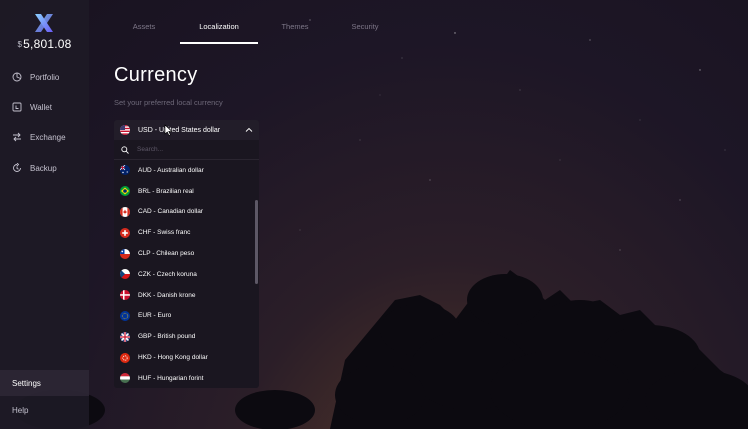 This screenshot has width=748, height=429. Describe the element at coordinates (219, 43) in the screenshot. I see `active-tab-indicator` at that location.